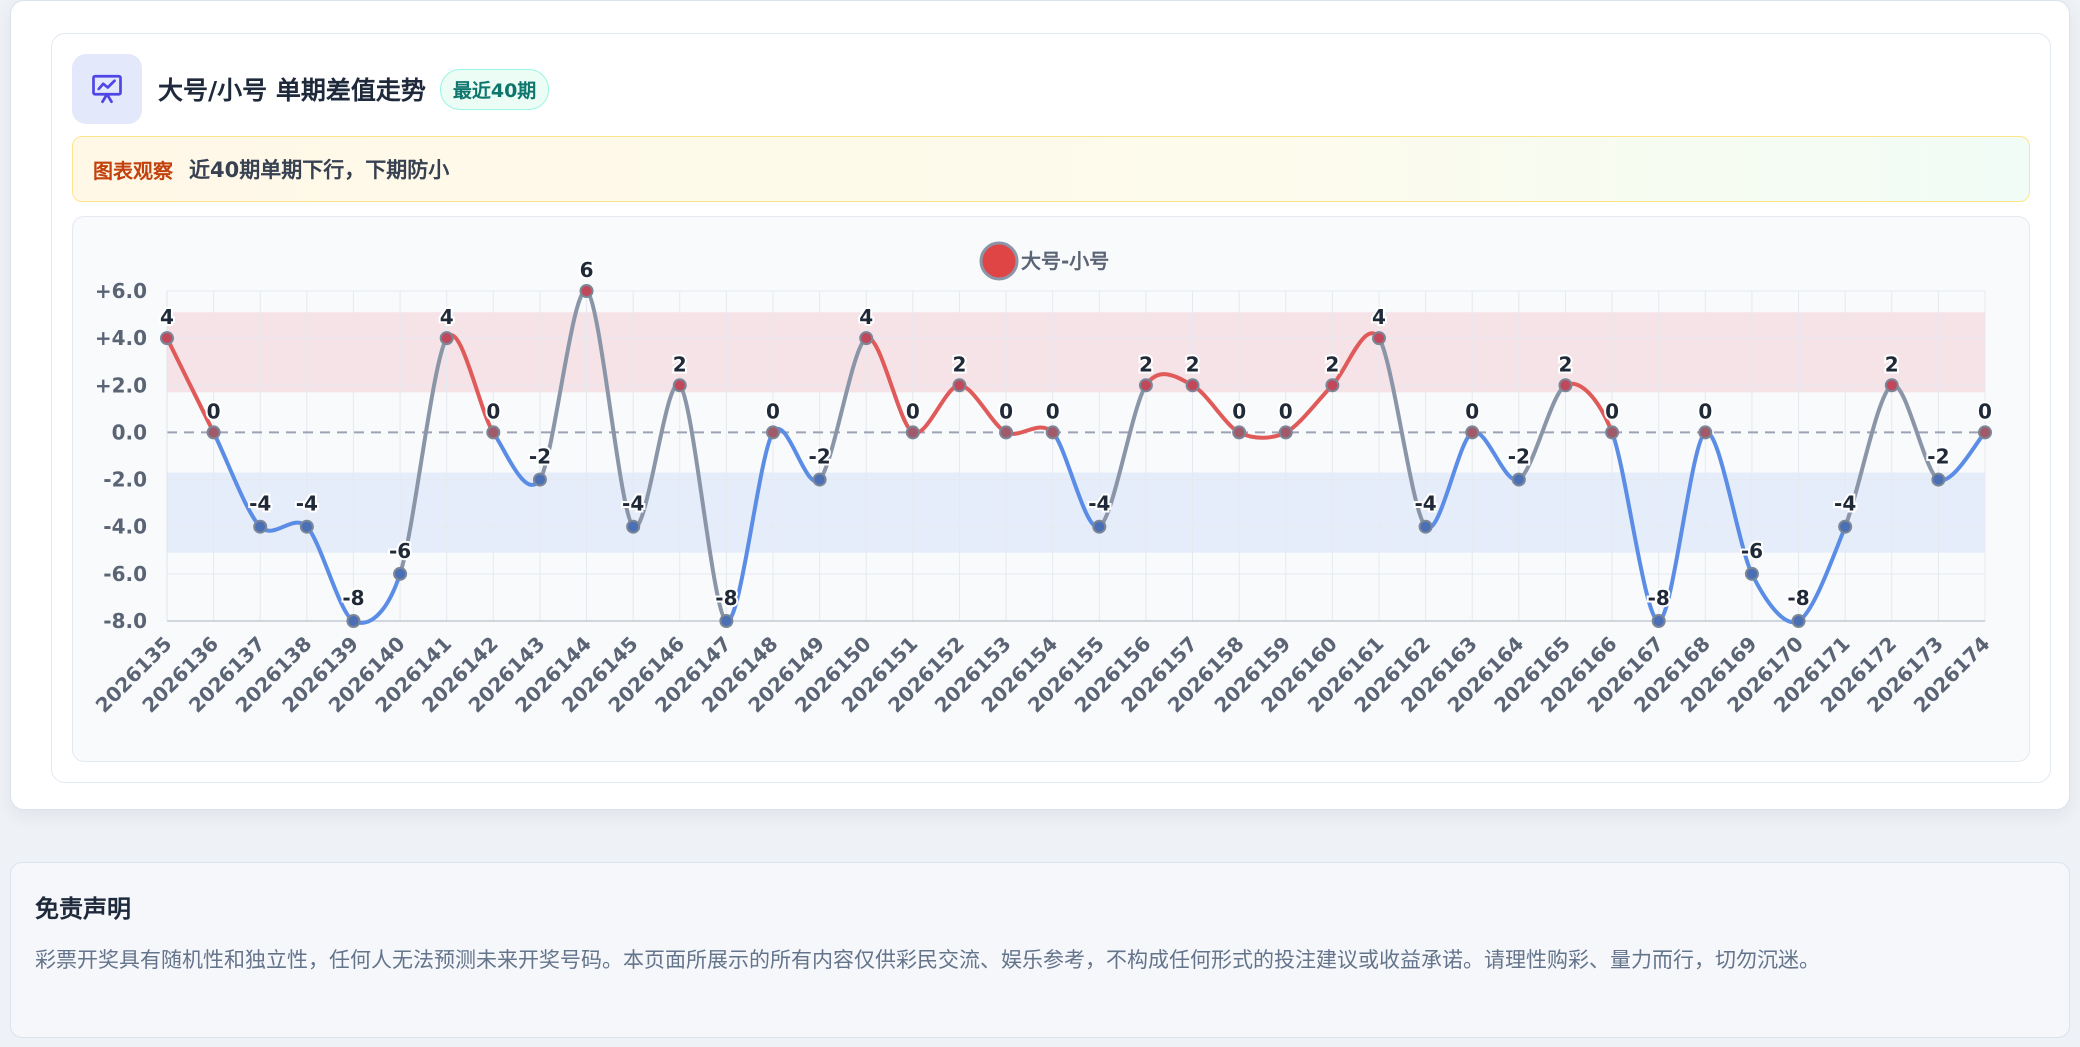  Describe the element at coordinates (319, 170) in the screenshot. I see `insight-text: 近40期单期下行，下期防小` at that location.